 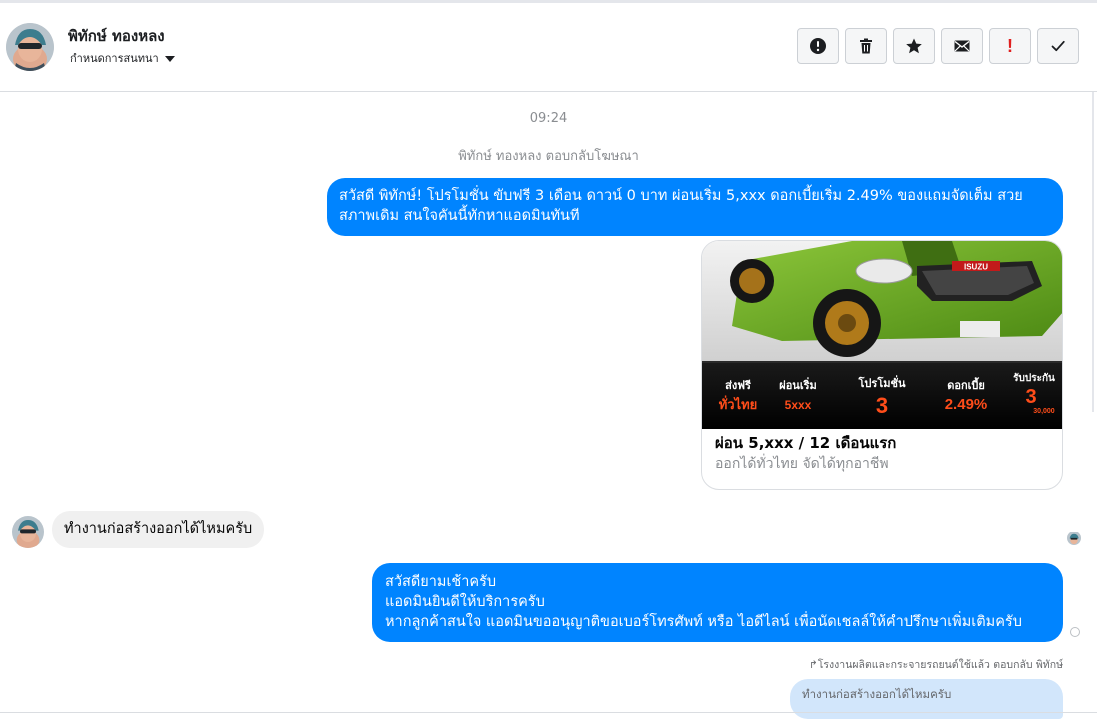 I want to click on contact-avatar, so click(x=30, y=47).